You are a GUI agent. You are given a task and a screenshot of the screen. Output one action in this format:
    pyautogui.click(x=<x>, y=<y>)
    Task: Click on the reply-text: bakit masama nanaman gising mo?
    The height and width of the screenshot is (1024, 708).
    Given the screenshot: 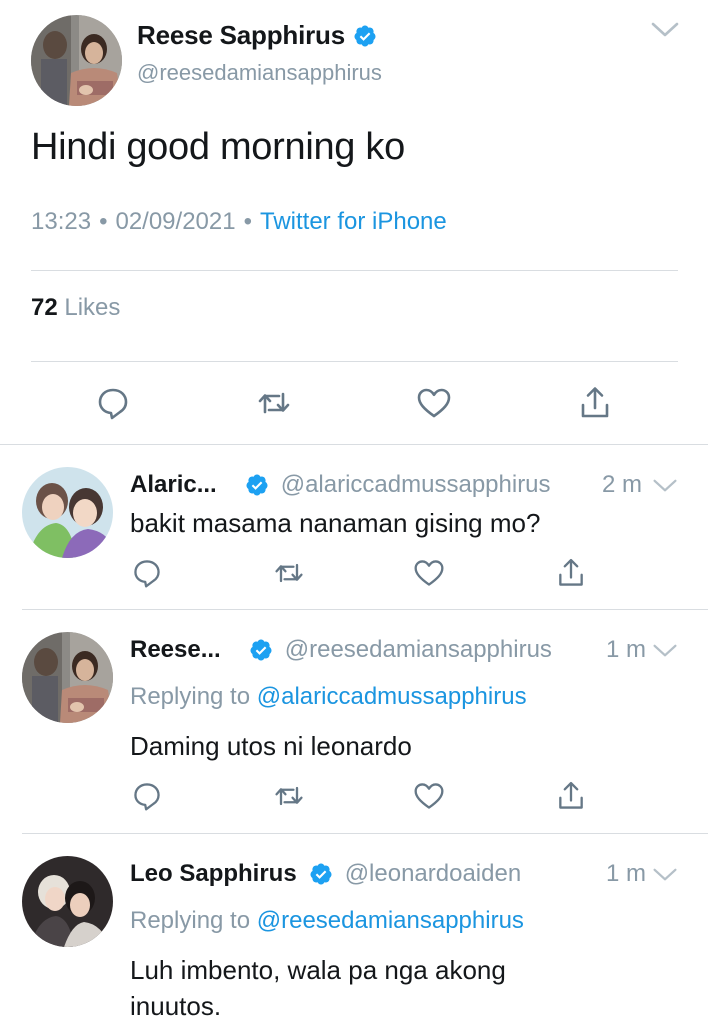 What is the action you would take?
    pyautogui.click(x=335, y=523)
    